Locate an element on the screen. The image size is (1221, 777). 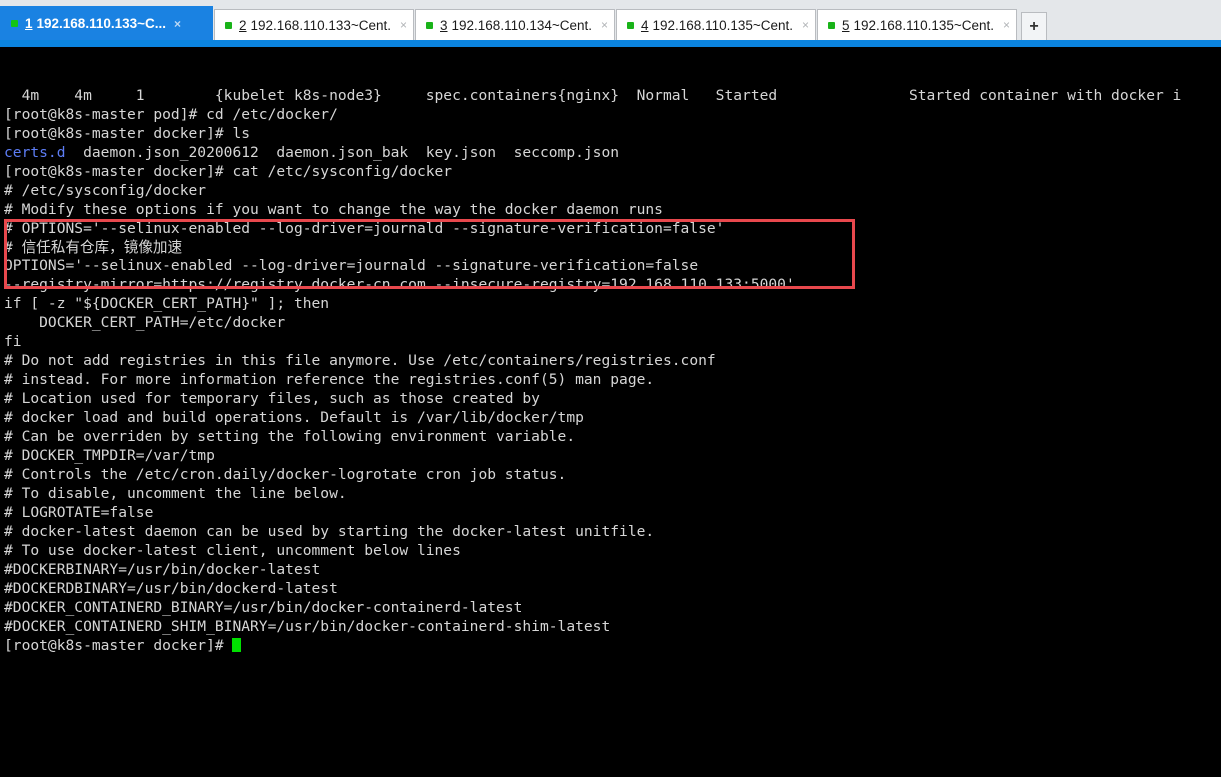
text-cursor is located at coordinates (237, 644).